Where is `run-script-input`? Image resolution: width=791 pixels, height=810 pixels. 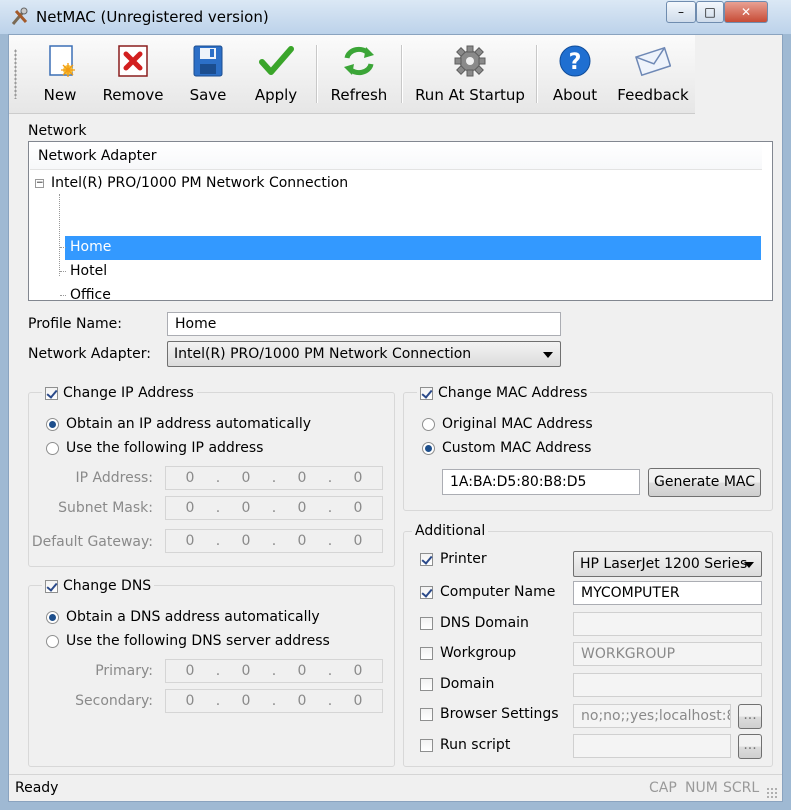
run-script-input is located at coordinates (652, 746).